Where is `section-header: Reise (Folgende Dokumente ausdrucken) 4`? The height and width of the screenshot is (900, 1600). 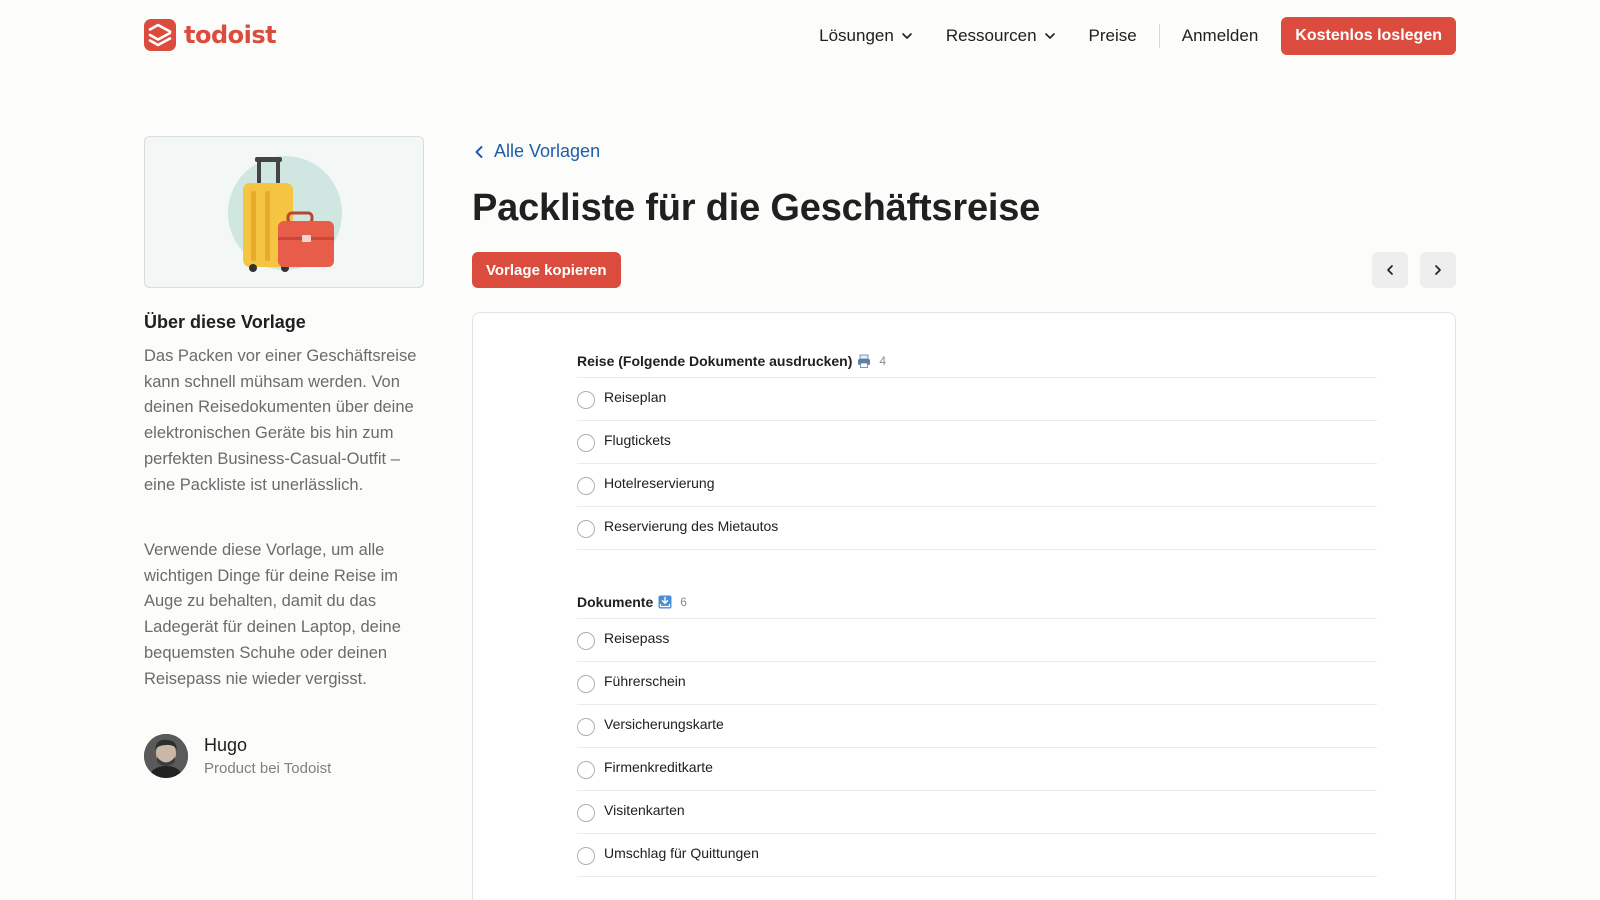
section-header: Reise (Folgende Dokumente ausdrucken) 4 is located at coordinates (977, 361).